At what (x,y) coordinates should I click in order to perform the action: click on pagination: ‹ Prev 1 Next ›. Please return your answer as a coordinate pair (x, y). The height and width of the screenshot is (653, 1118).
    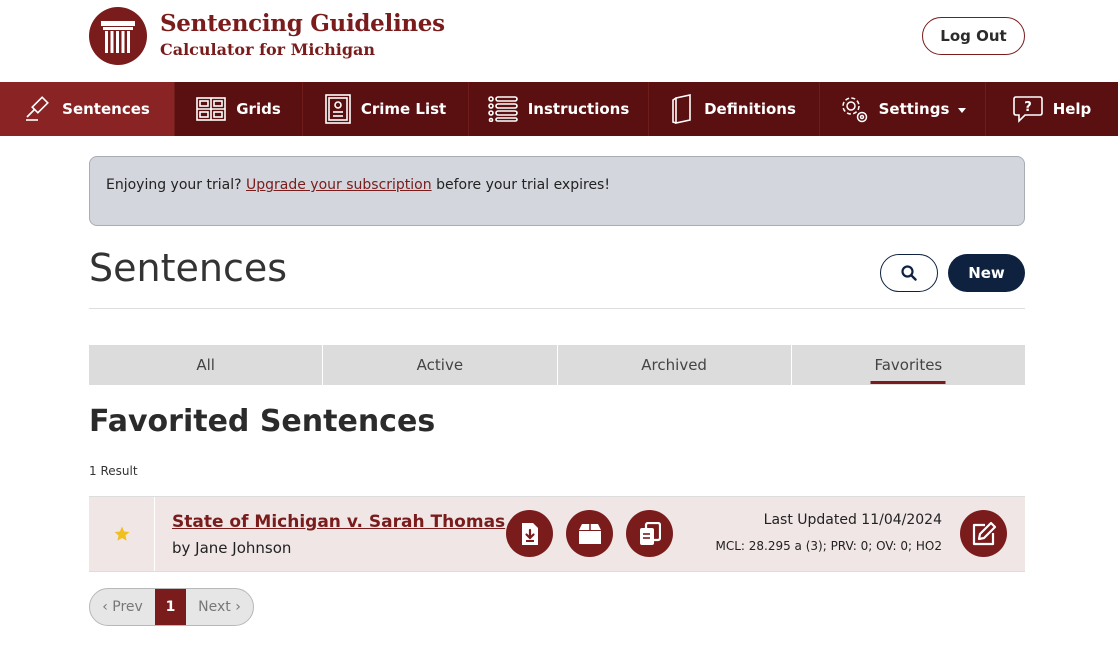
    Looking at the image, I should click on (171, 607).